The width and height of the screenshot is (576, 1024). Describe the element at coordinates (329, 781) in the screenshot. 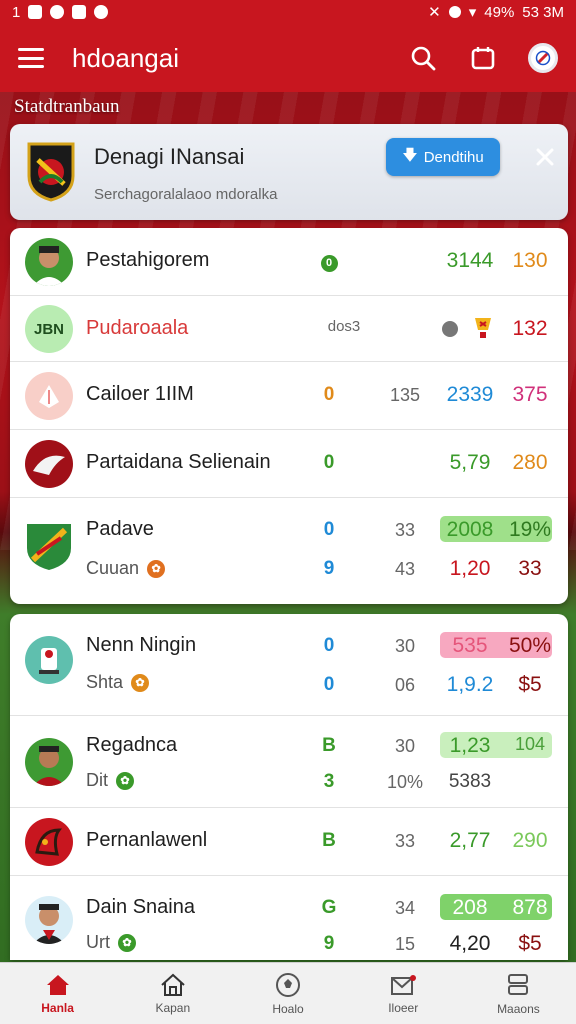

I see `score-col1: 3` at that location.